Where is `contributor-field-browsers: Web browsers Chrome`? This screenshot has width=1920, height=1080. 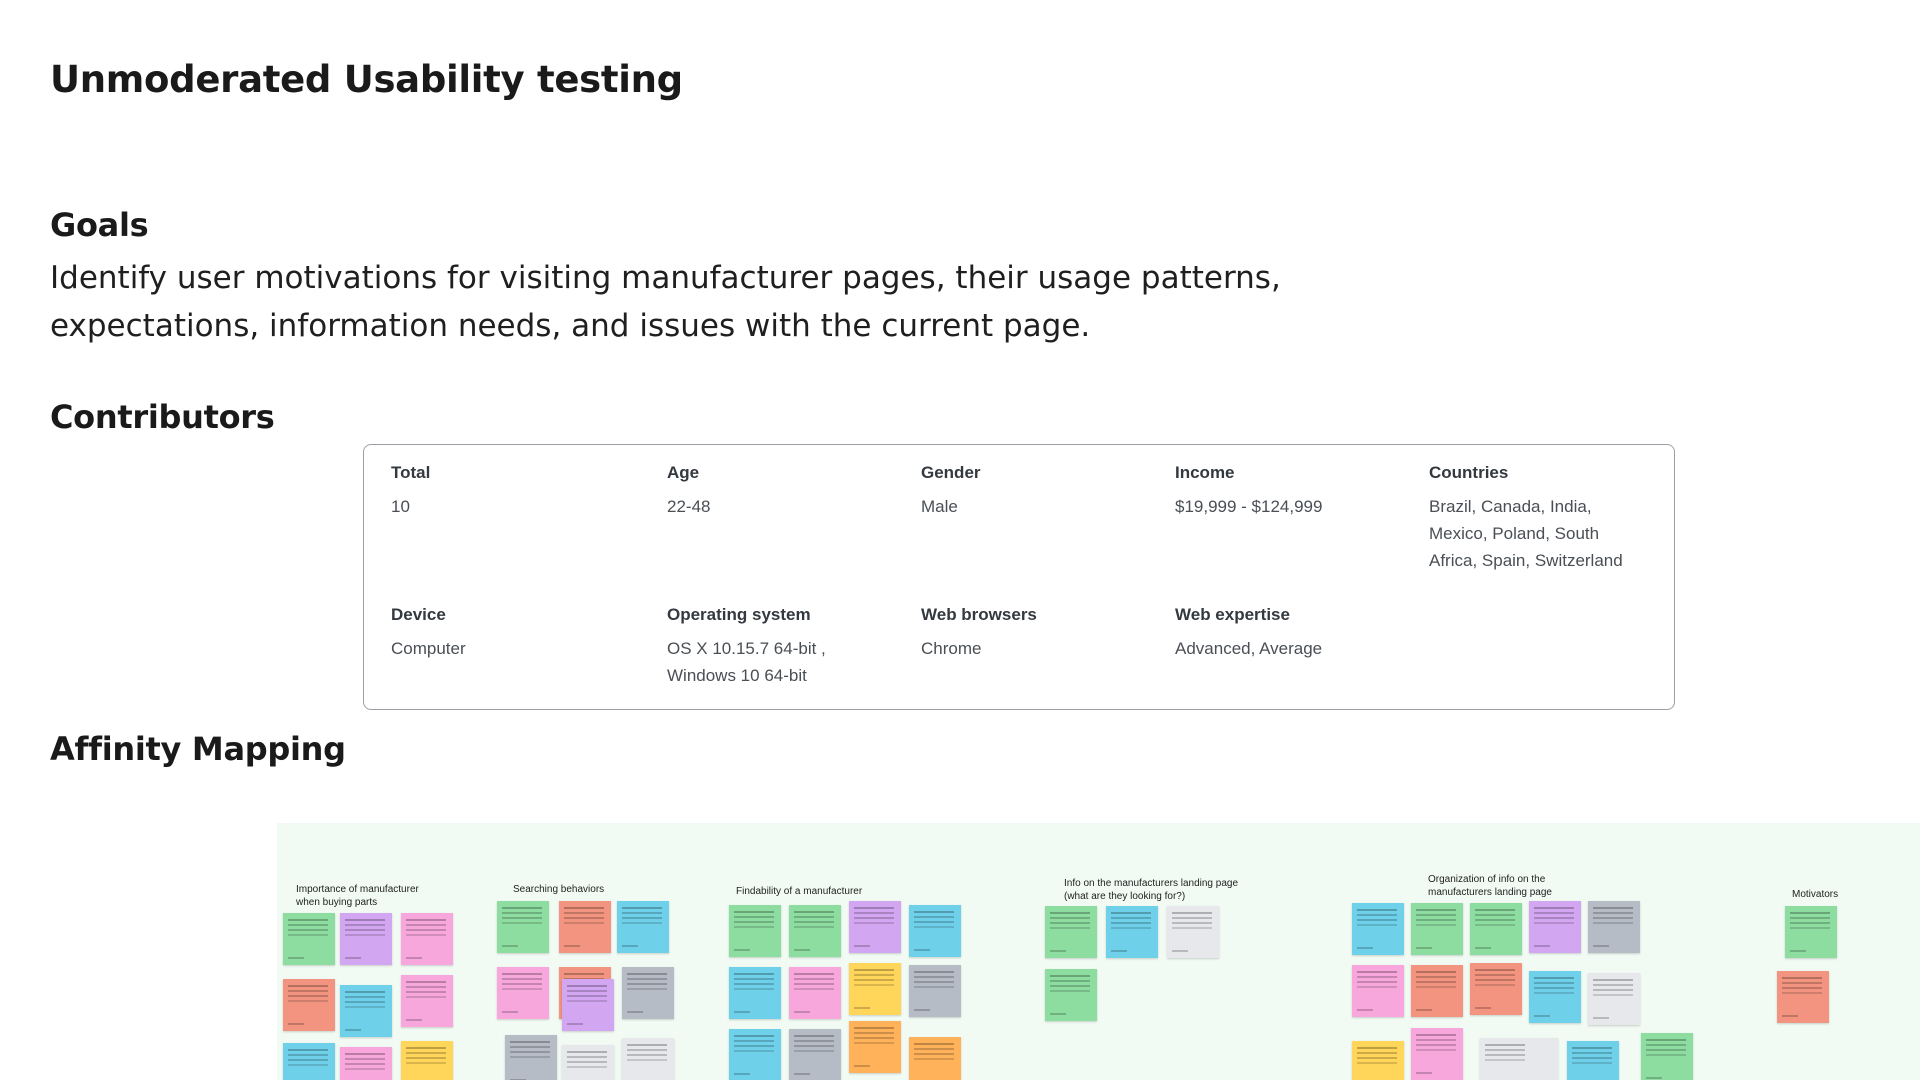 contributor-field-browsers: Web browsers Chrome is located at coordinates (1036, 633).